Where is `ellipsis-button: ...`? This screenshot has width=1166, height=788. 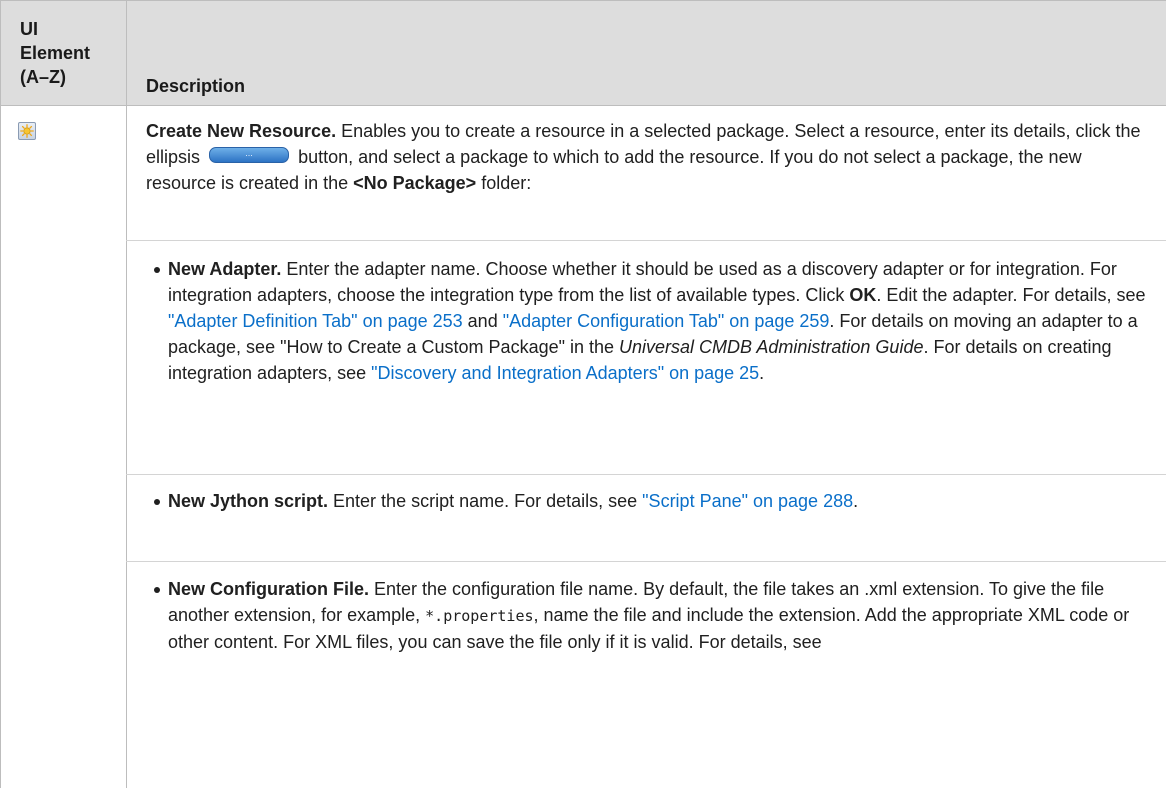 ellipsis-button: ... is located at coordinates (249, 155).